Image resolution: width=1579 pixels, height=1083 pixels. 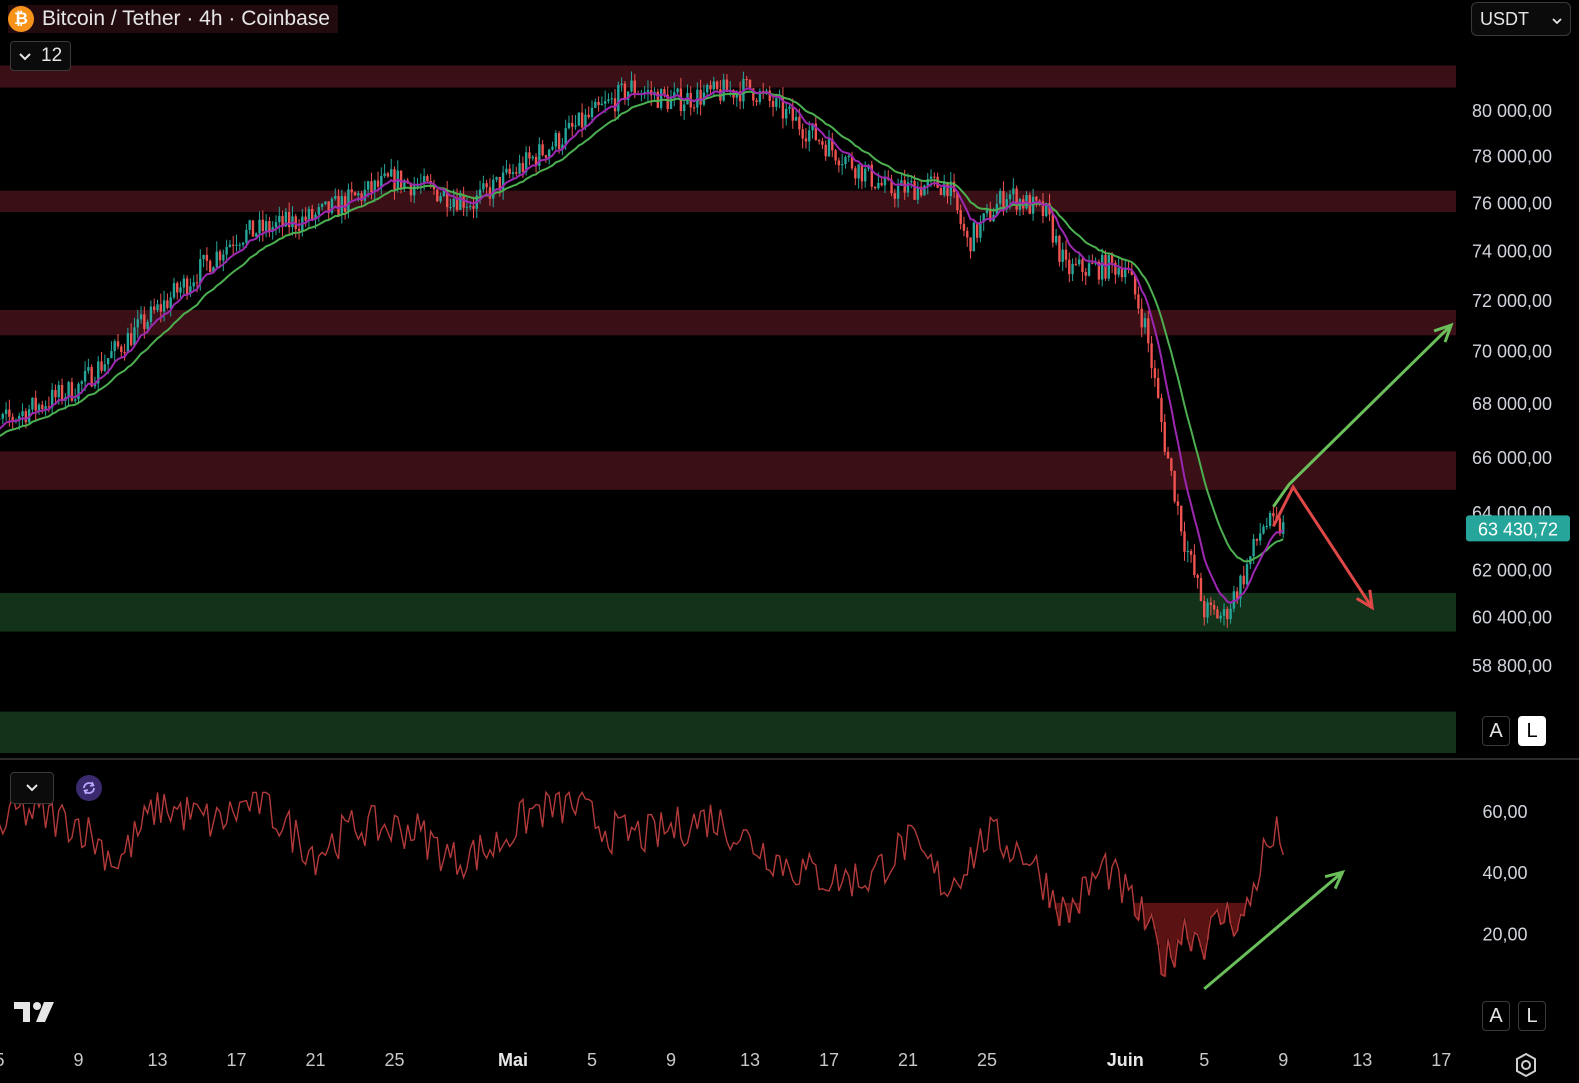 What do you see at coordinates (1512, 458) in the screenshot?
I see `price-tick-label: 66 000,00` at bounding box center [1512, 458].